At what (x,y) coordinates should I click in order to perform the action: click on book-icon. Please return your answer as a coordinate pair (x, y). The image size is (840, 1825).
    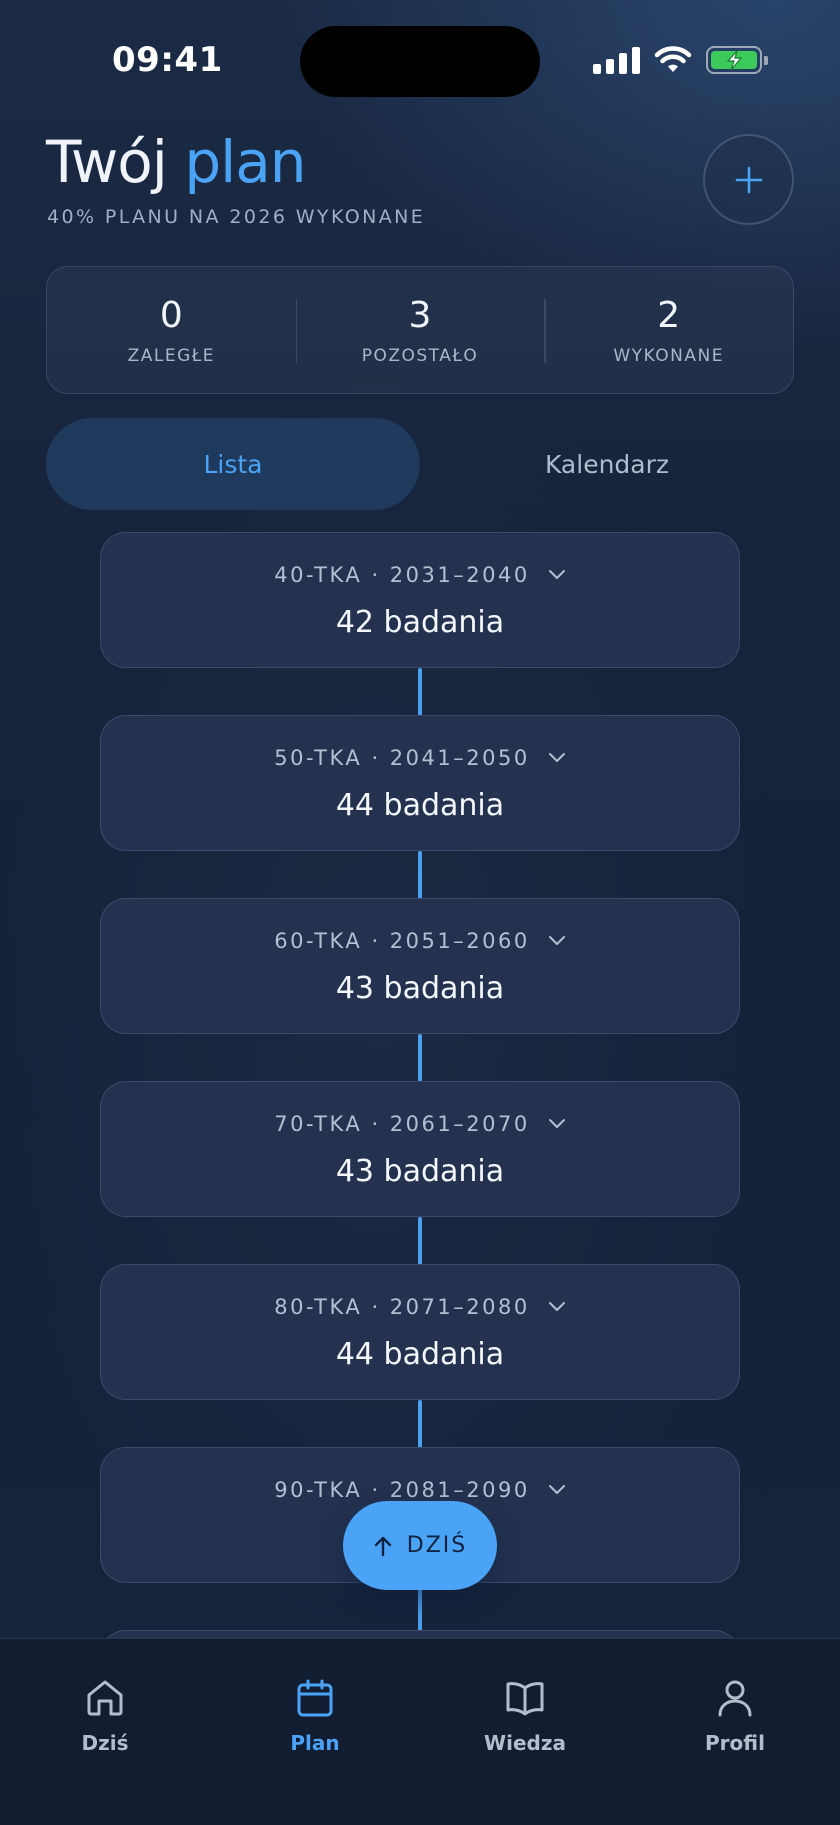
    Looking at the image, I should click on (525, 1699).